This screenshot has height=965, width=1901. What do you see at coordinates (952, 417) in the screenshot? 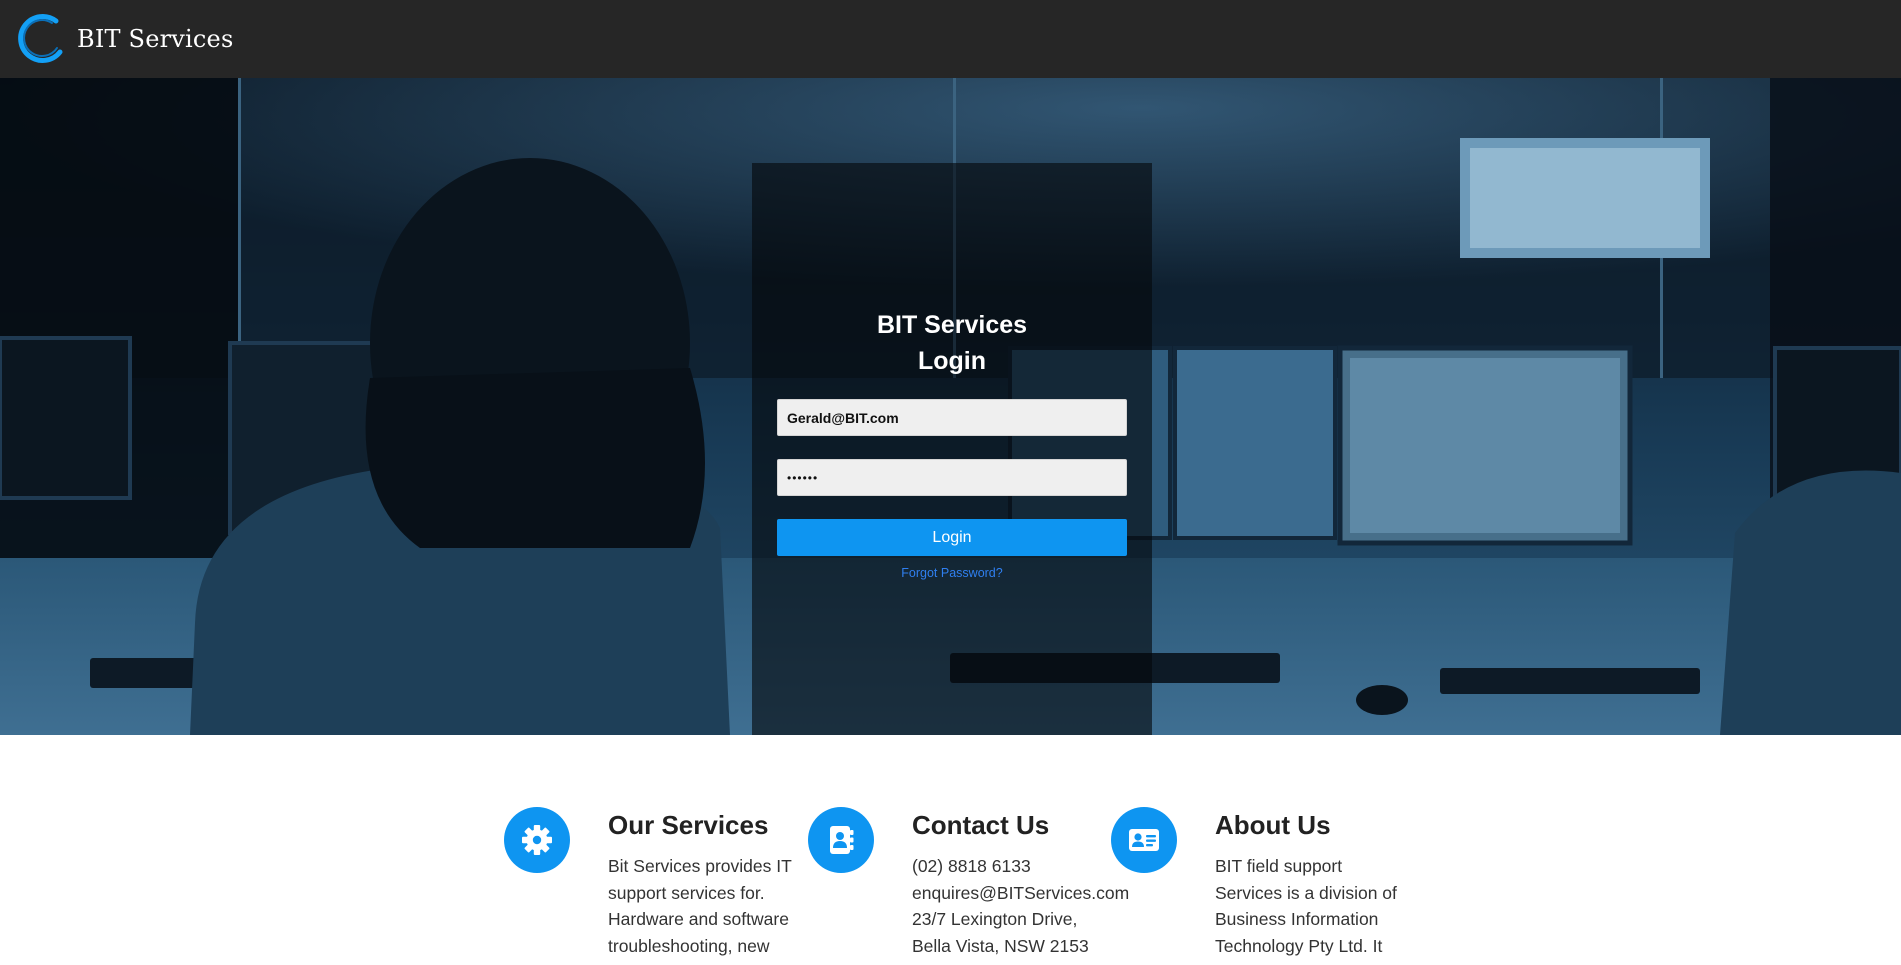
I see `email-field` at bounding box center [952, 417].